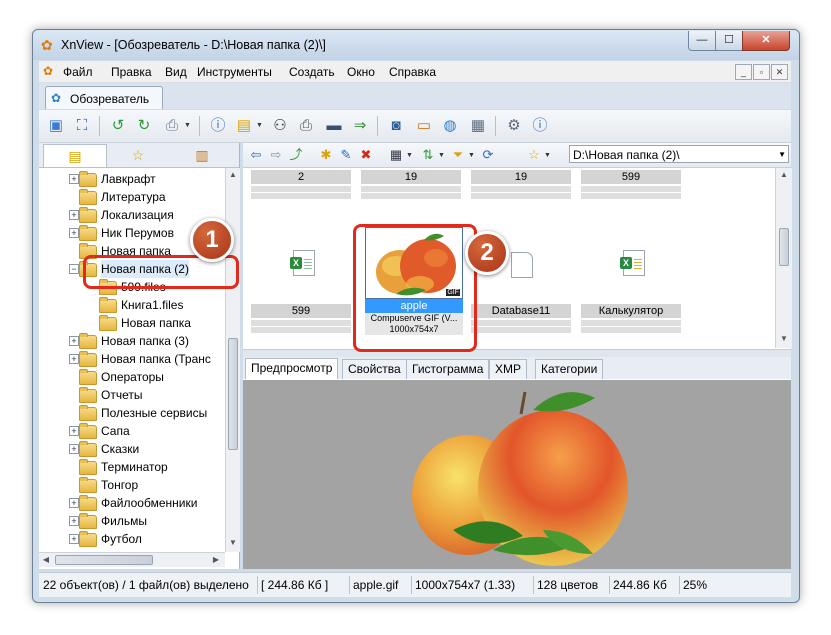  I want to click on forward-icon: ⇨, so click(276, 155).